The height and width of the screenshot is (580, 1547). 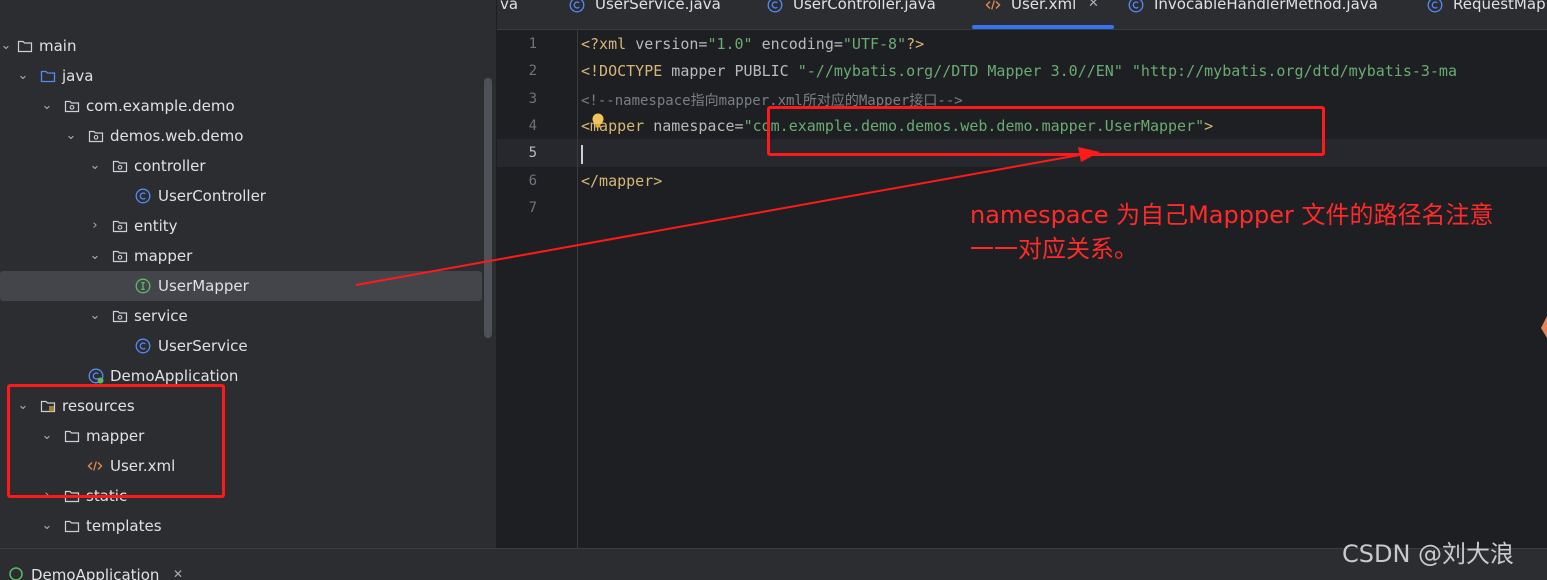 I want to click on annotation-text: 一一对应关系。, so click(x=1054, y=249).